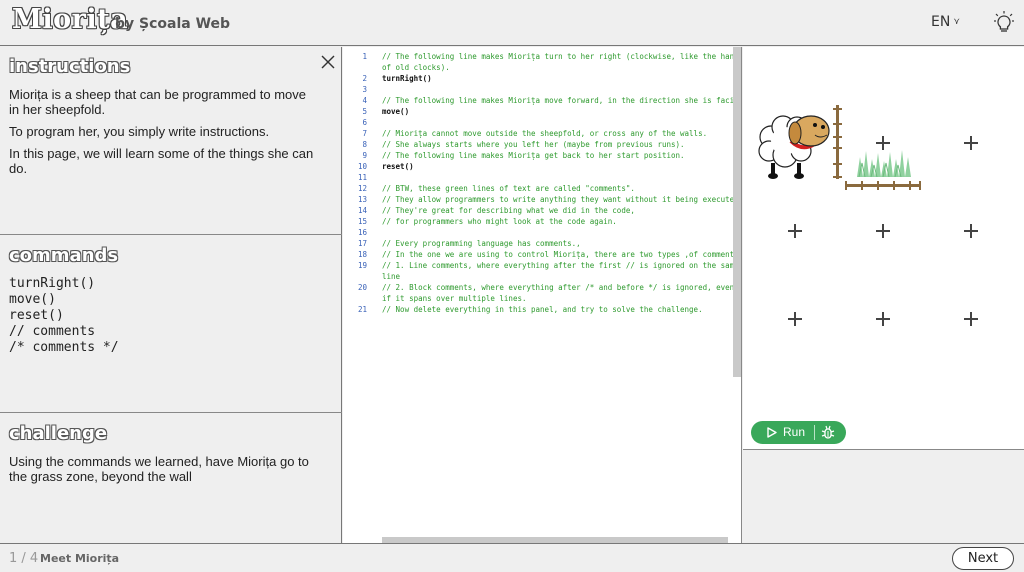  I want to click on command-item: move(), so click(32, 299).